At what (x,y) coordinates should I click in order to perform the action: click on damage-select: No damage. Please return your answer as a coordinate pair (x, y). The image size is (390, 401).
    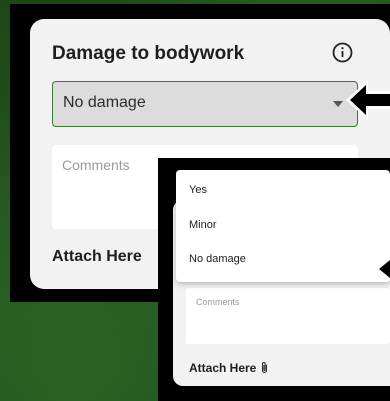
    Looking at the image, I should click on (205, 104).